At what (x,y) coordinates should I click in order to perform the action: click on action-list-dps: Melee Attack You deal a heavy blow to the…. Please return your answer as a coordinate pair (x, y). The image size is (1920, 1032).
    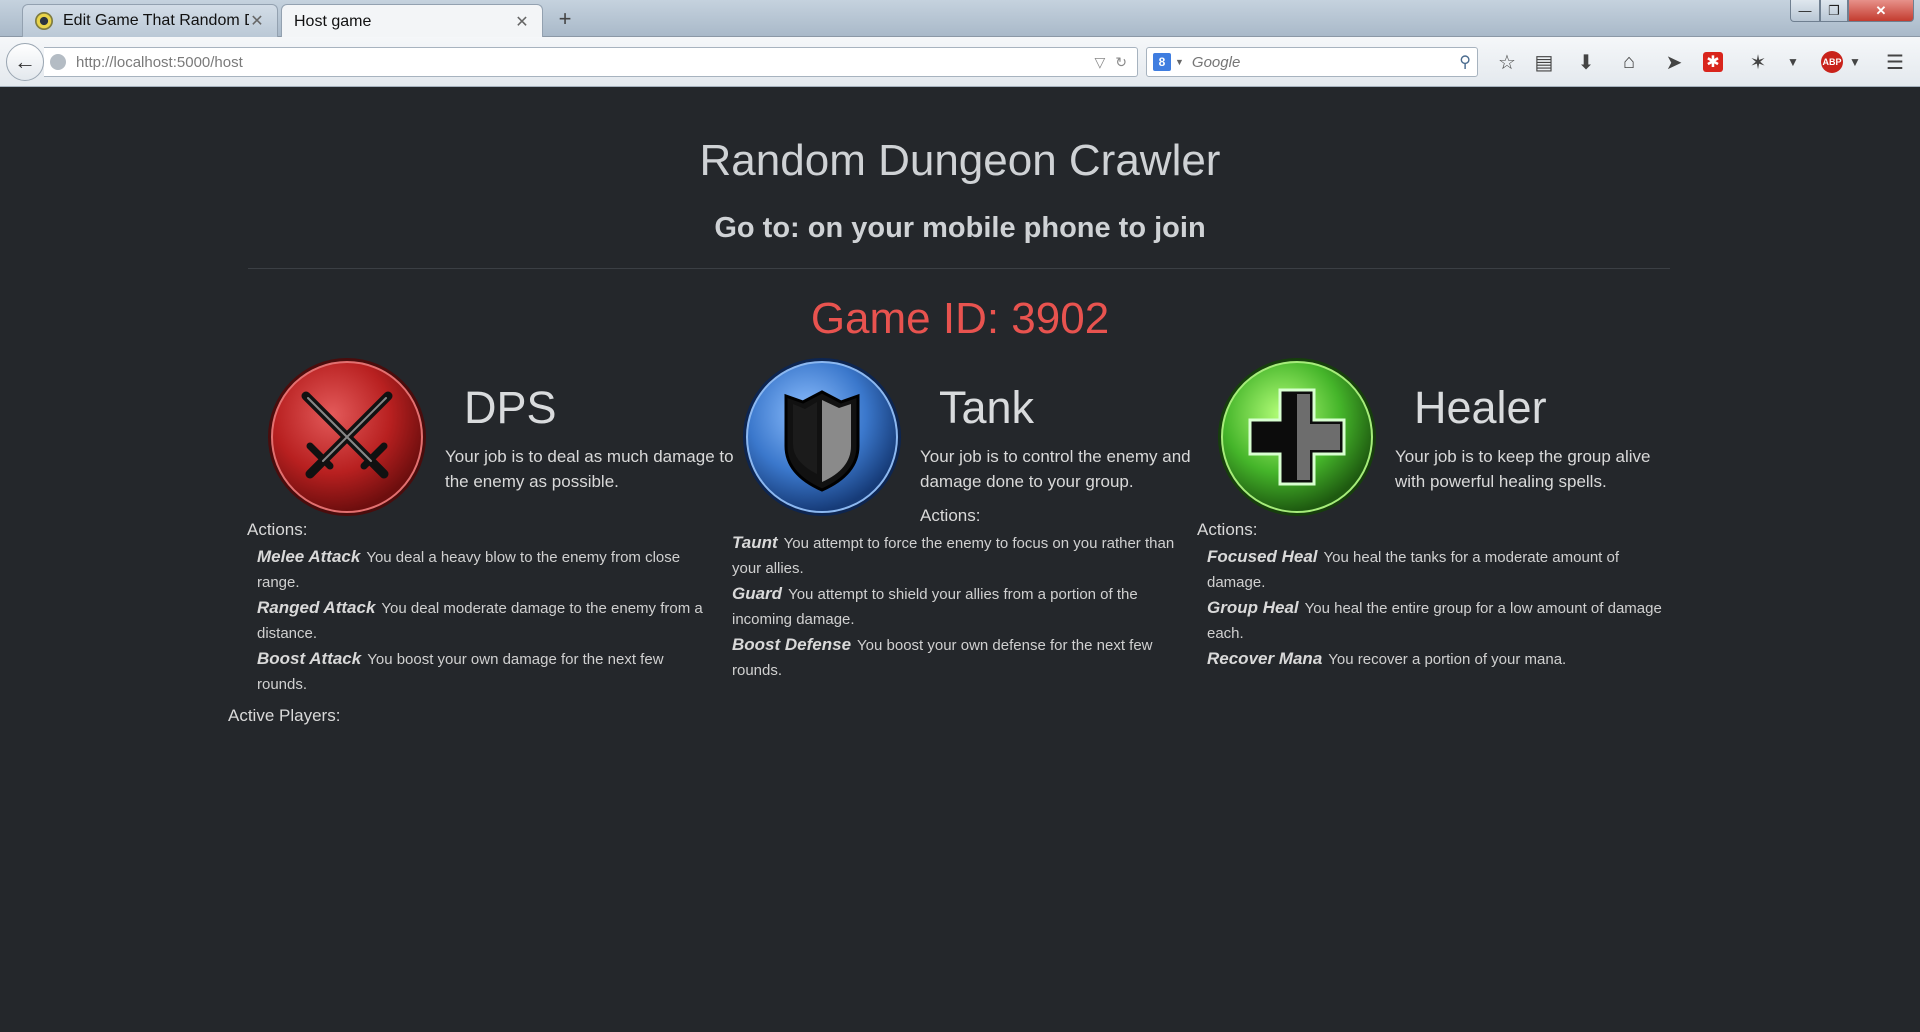
    Looking at the image, I should click on (487, 620).